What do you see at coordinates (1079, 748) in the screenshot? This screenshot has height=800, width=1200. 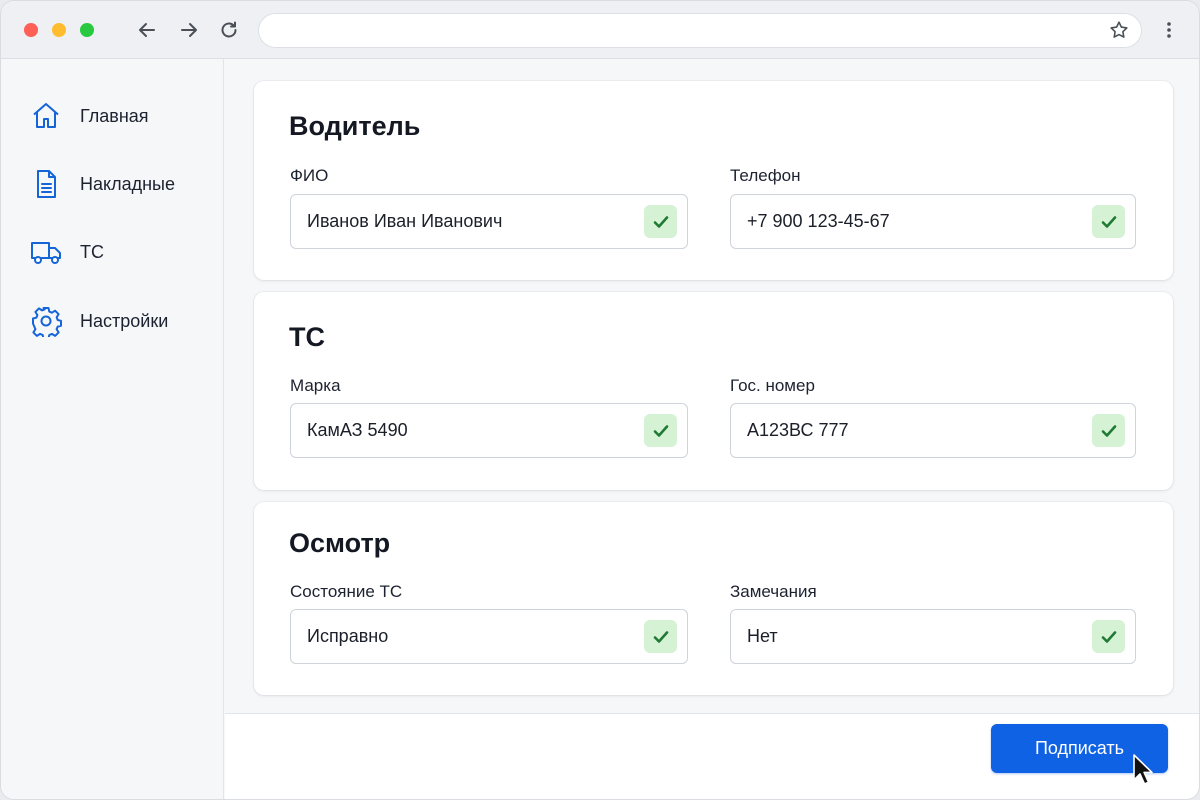 I see `sign-button: Подписать` at bounding box center [1079, 748].